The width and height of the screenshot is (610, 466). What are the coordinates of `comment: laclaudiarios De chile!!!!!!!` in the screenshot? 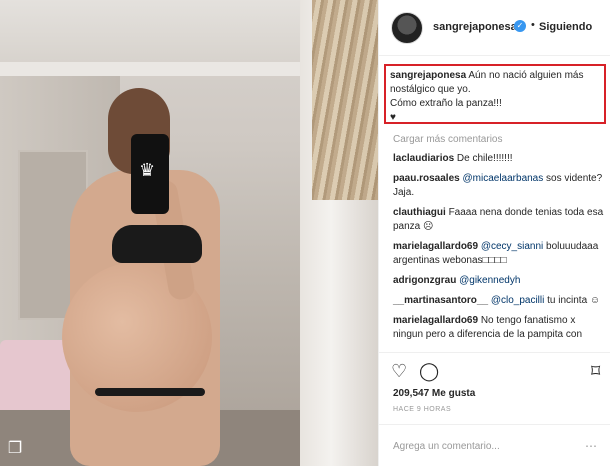 It's located at (499, 159).